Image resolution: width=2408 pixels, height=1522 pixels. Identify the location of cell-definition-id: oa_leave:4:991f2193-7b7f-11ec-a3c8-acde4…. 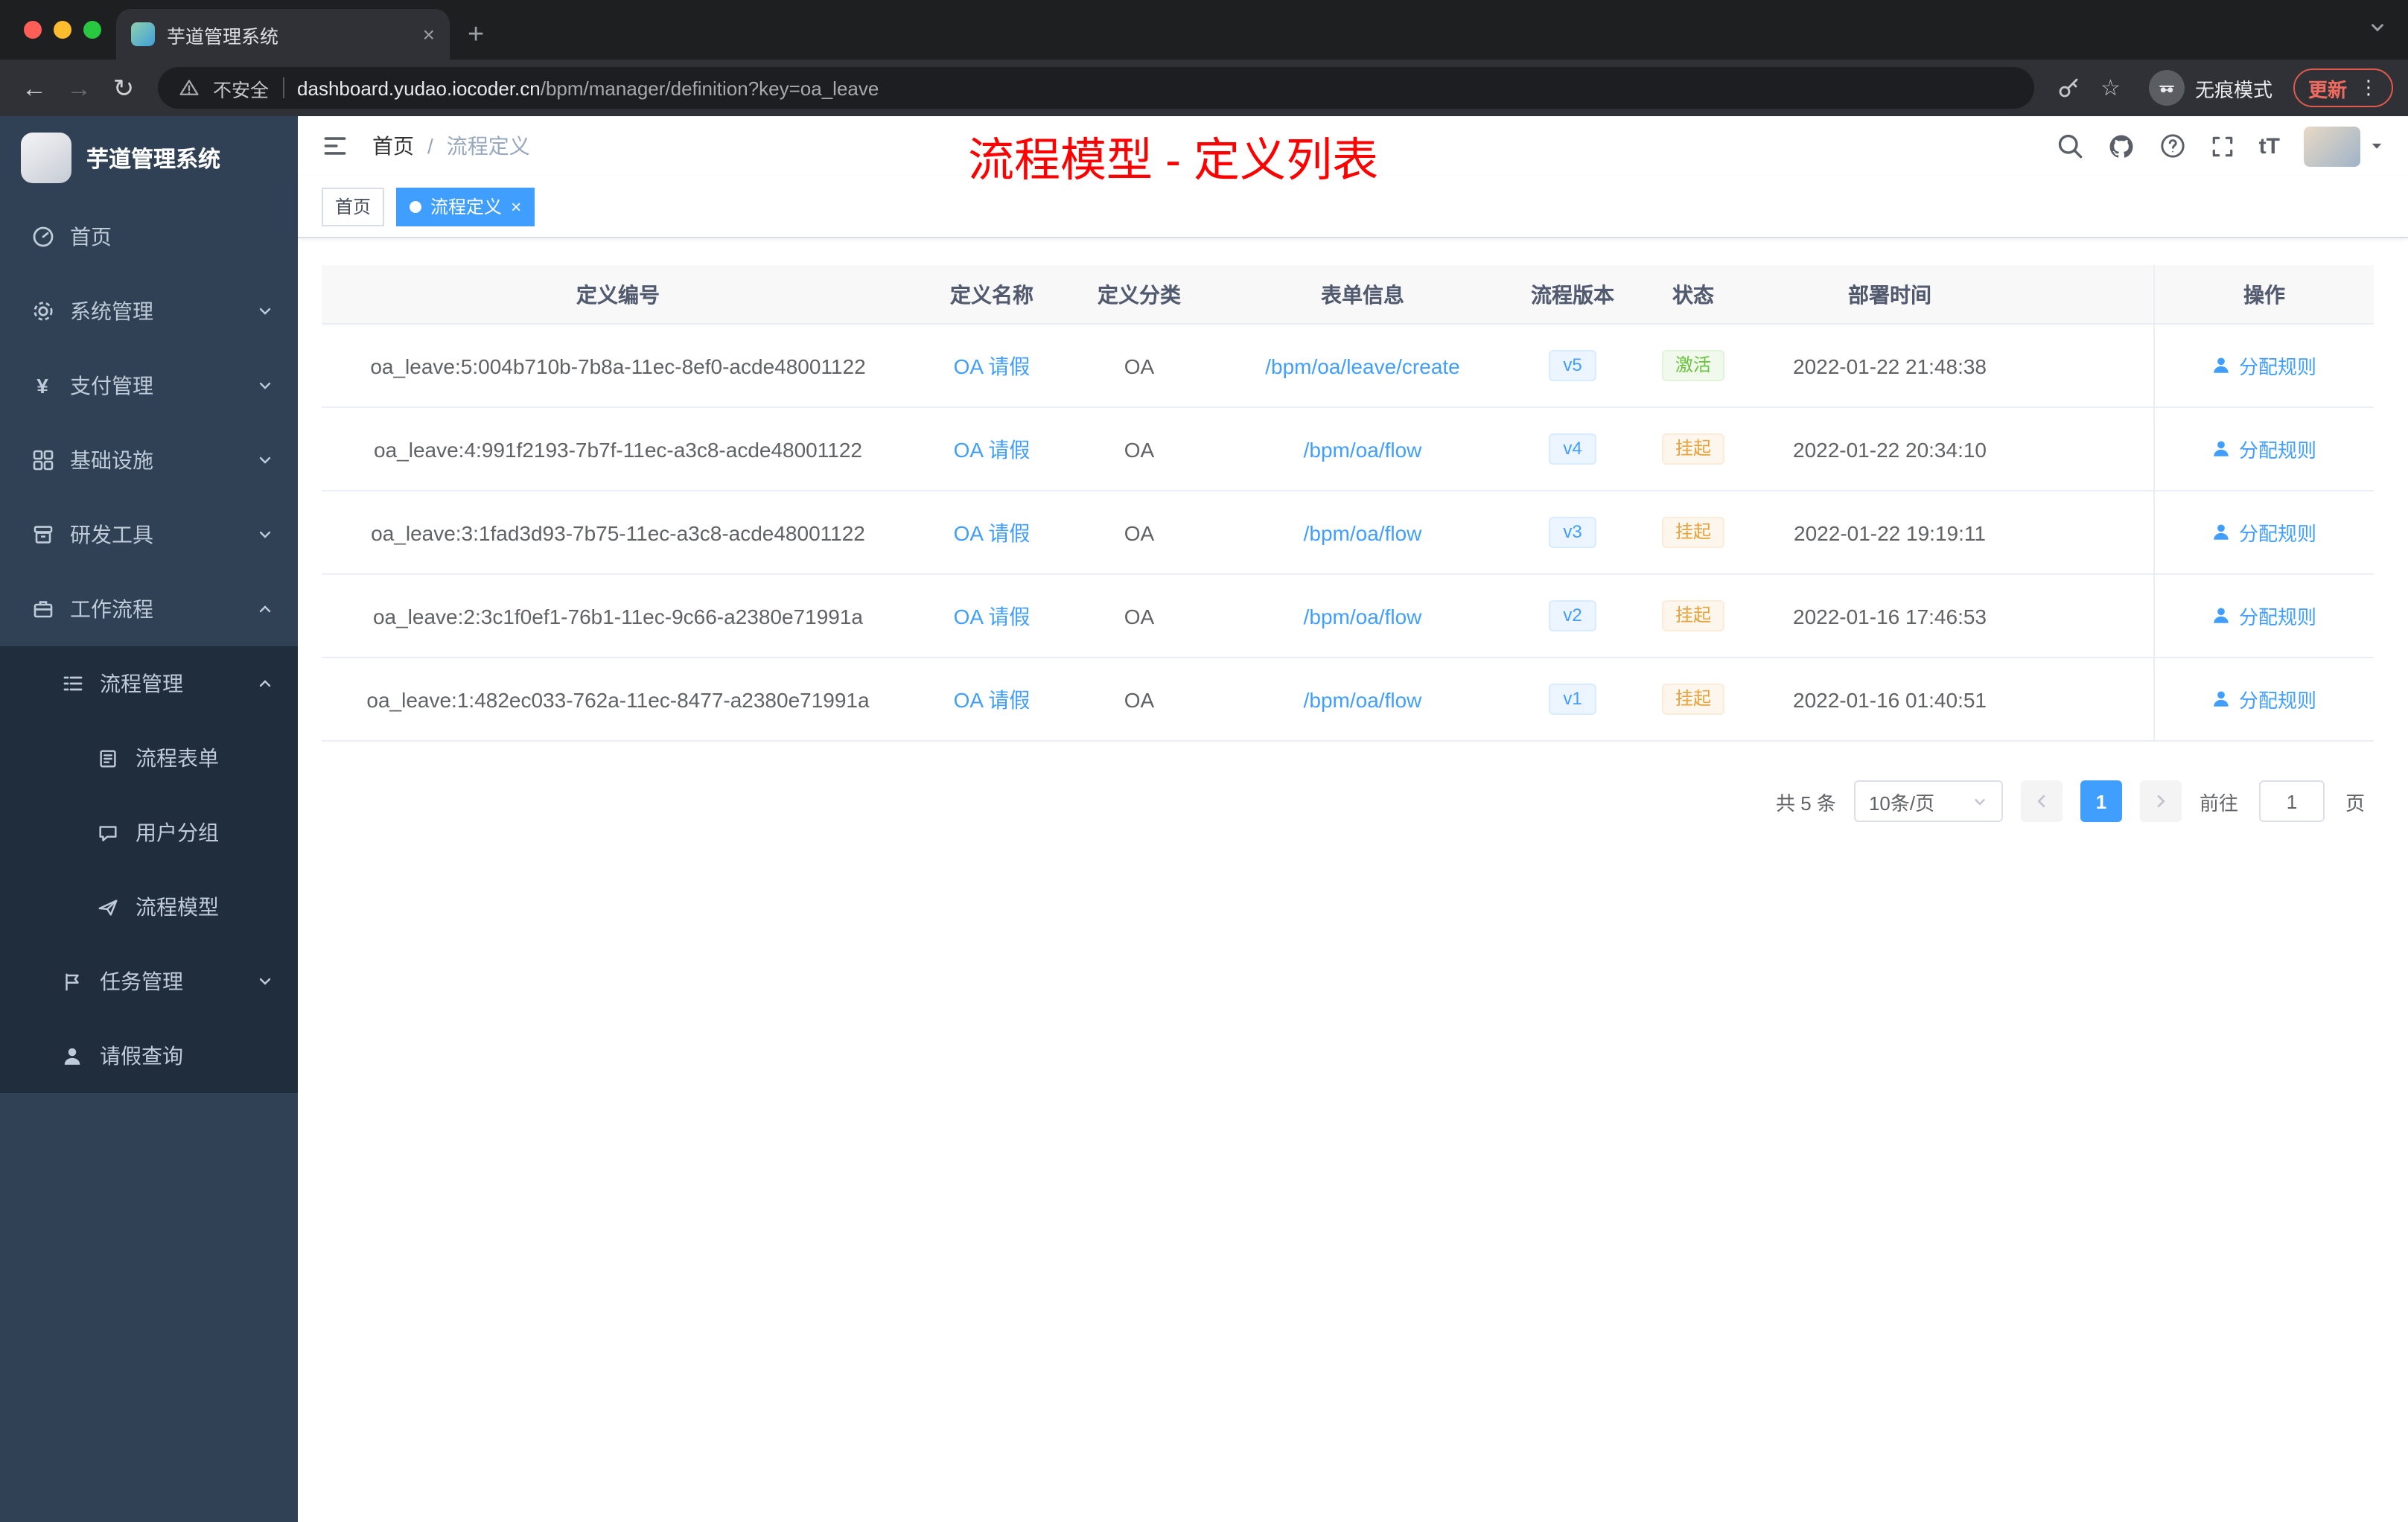
(618, 449).